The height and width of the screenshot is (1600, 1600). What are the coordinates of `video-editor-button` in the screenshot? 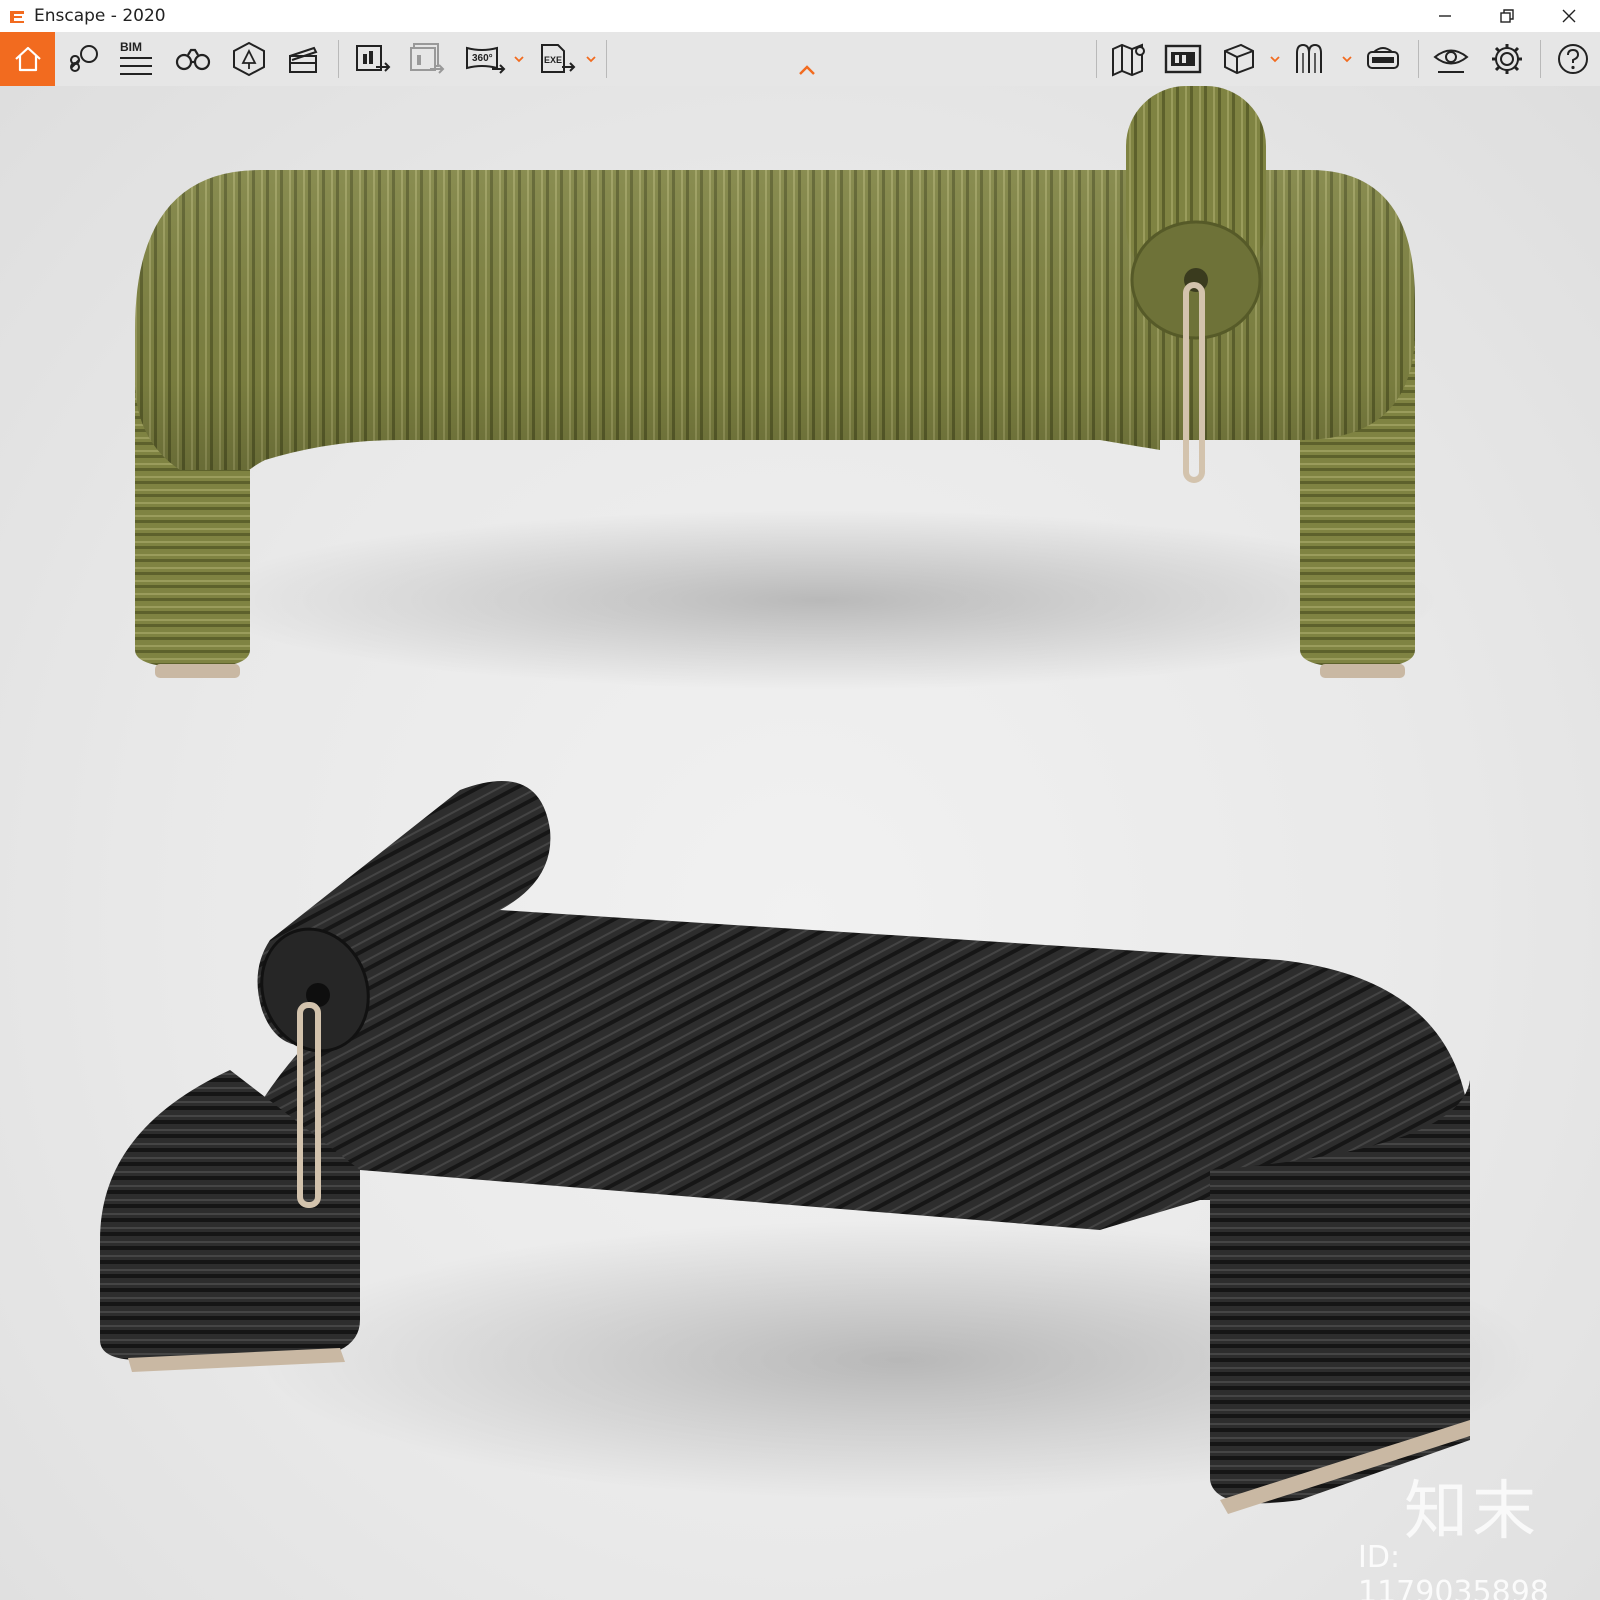 It's located at (303, 59).